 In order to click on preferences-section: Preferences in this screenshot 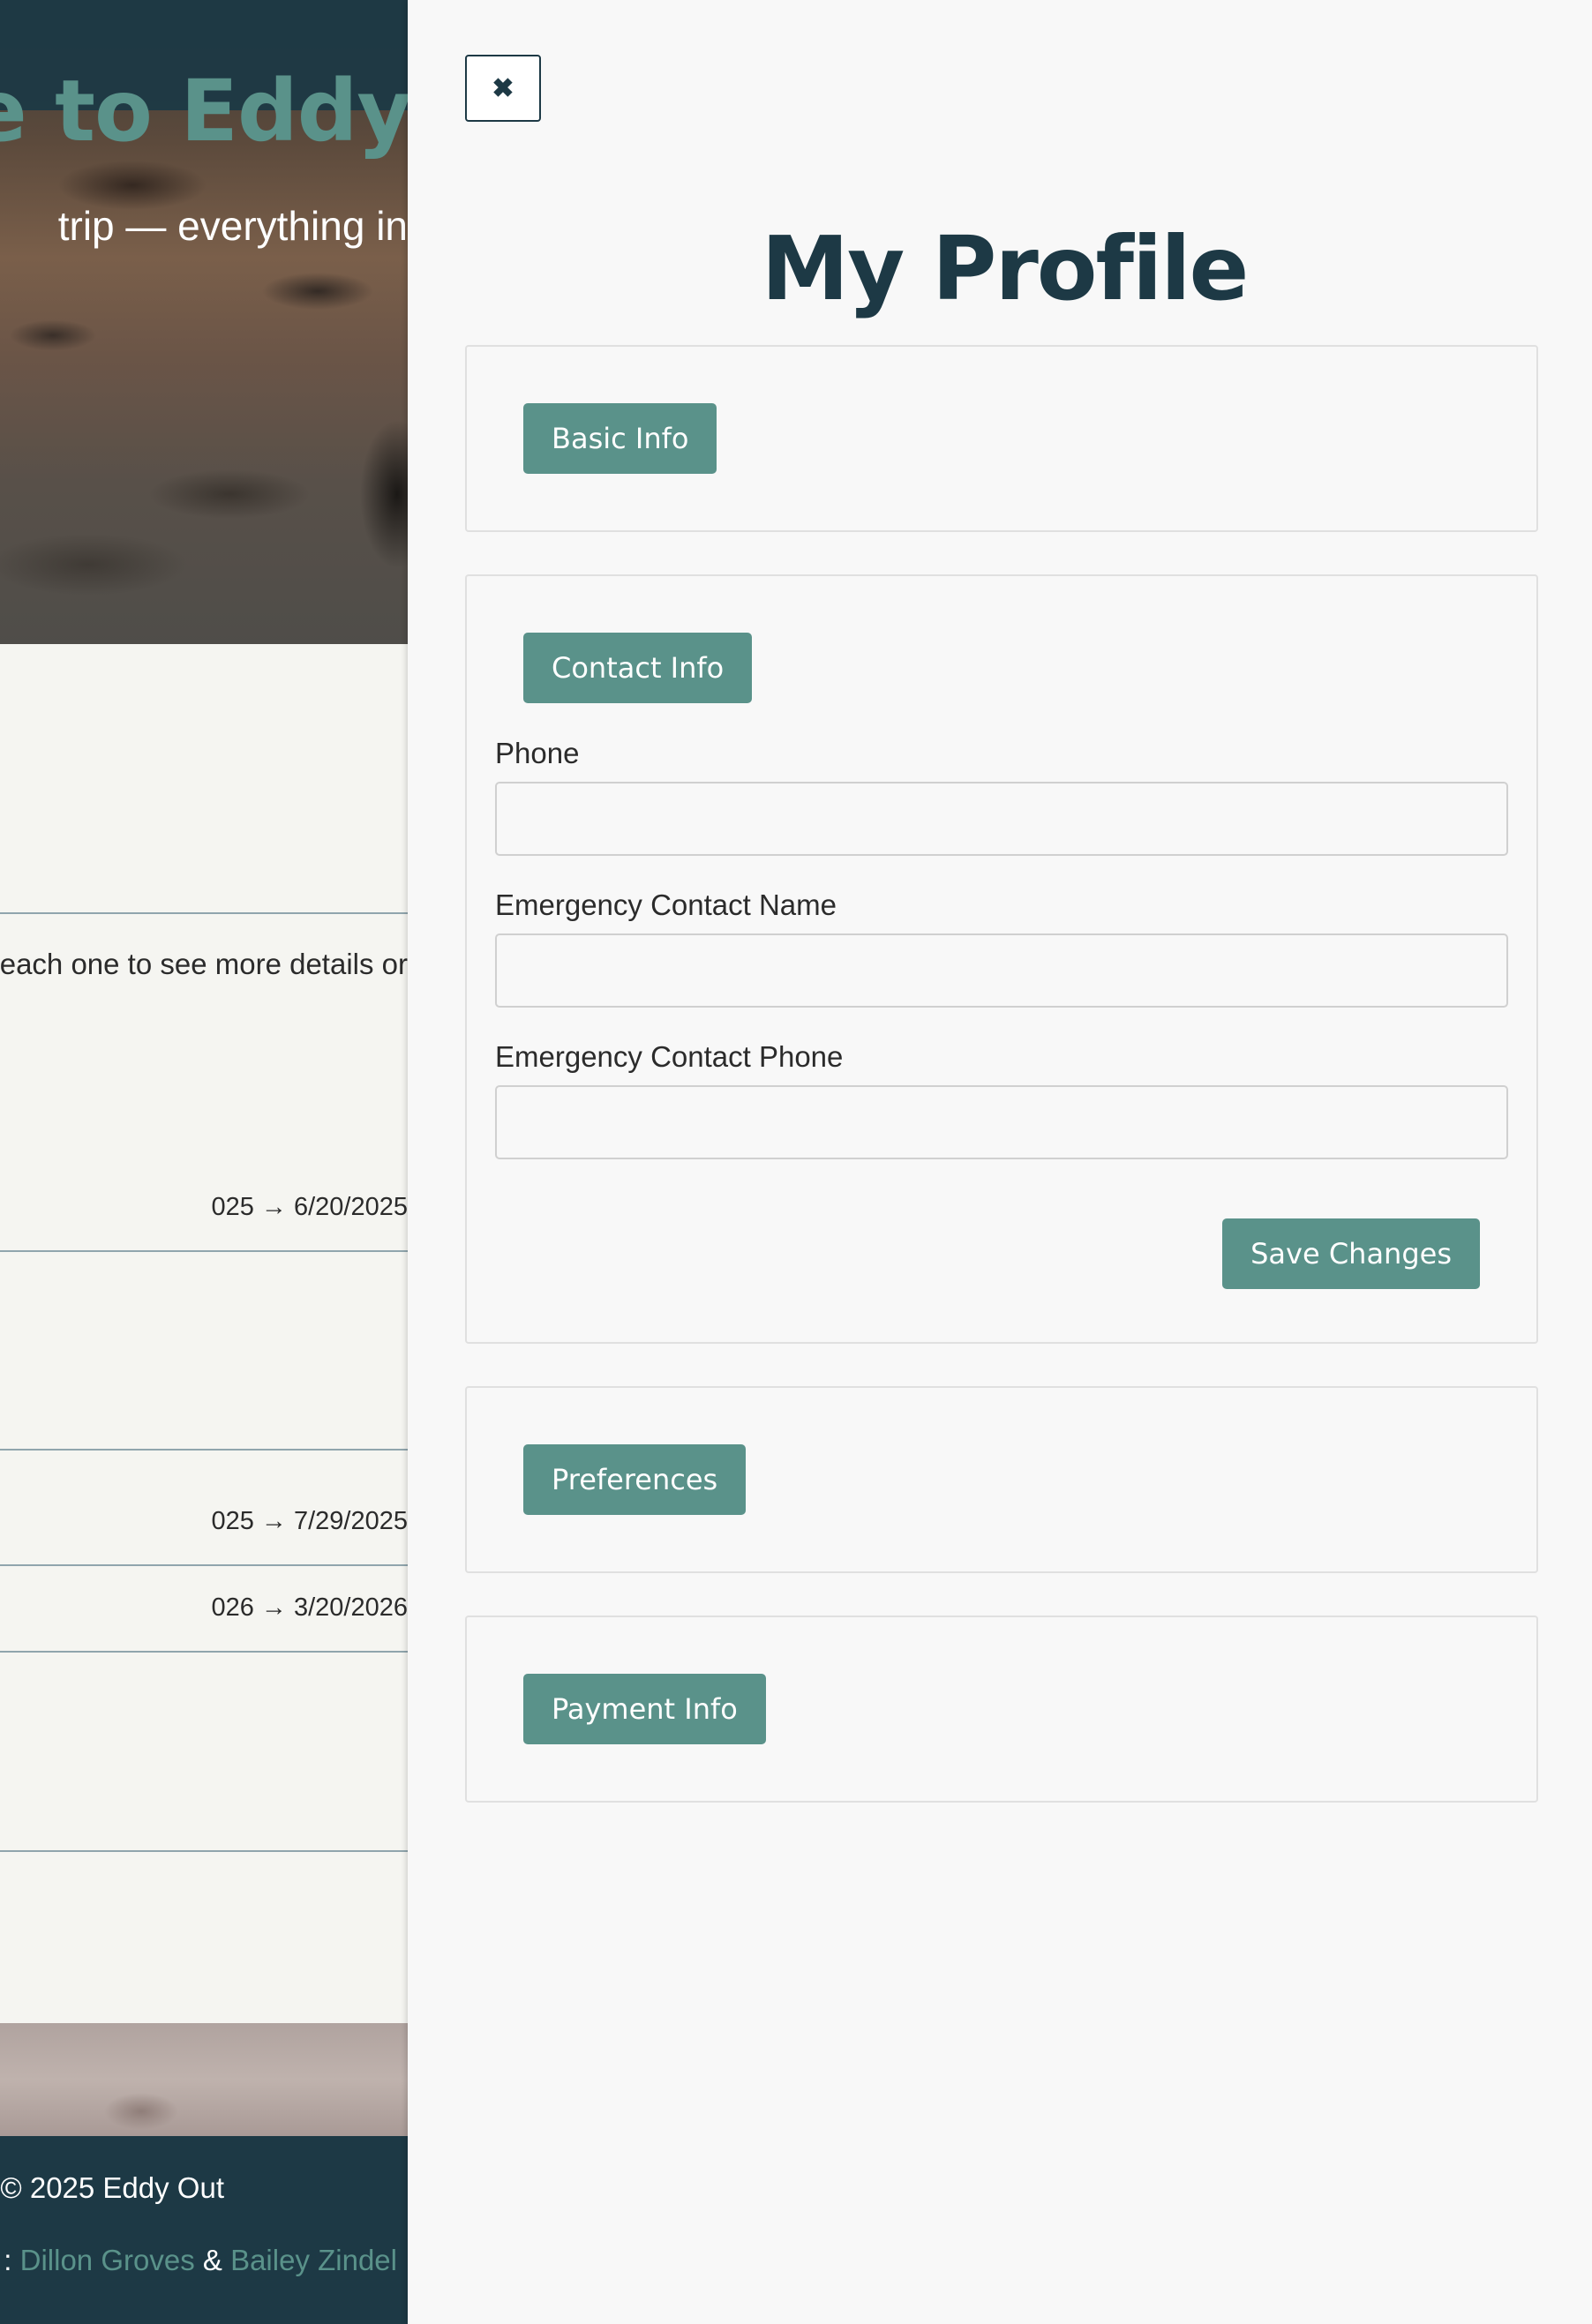, I will do `click(1002, 1479)`.